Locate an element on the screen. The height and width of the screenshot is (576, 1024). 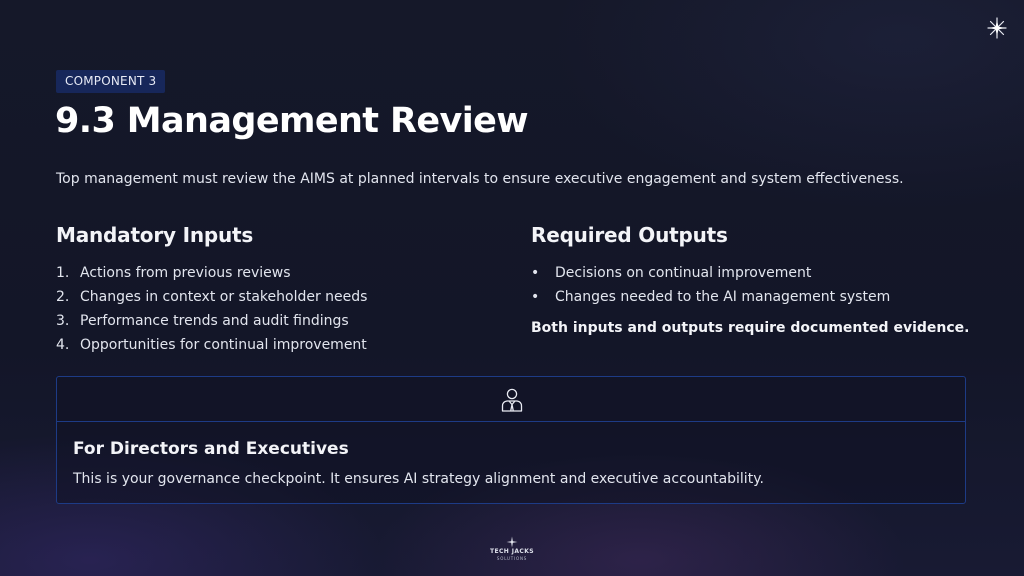
logo-name: TECH JACKS is located at coordinates (512, 551).